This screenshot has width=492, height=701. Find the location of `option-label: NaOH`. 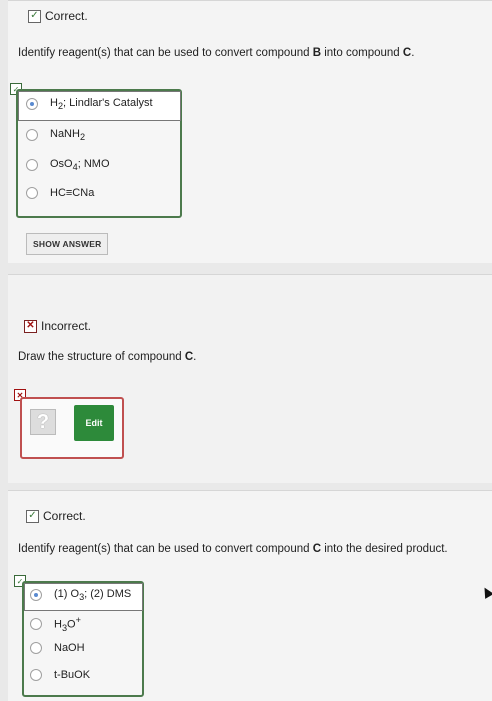

option-label: NaOH is located at coordinates (69, 648).